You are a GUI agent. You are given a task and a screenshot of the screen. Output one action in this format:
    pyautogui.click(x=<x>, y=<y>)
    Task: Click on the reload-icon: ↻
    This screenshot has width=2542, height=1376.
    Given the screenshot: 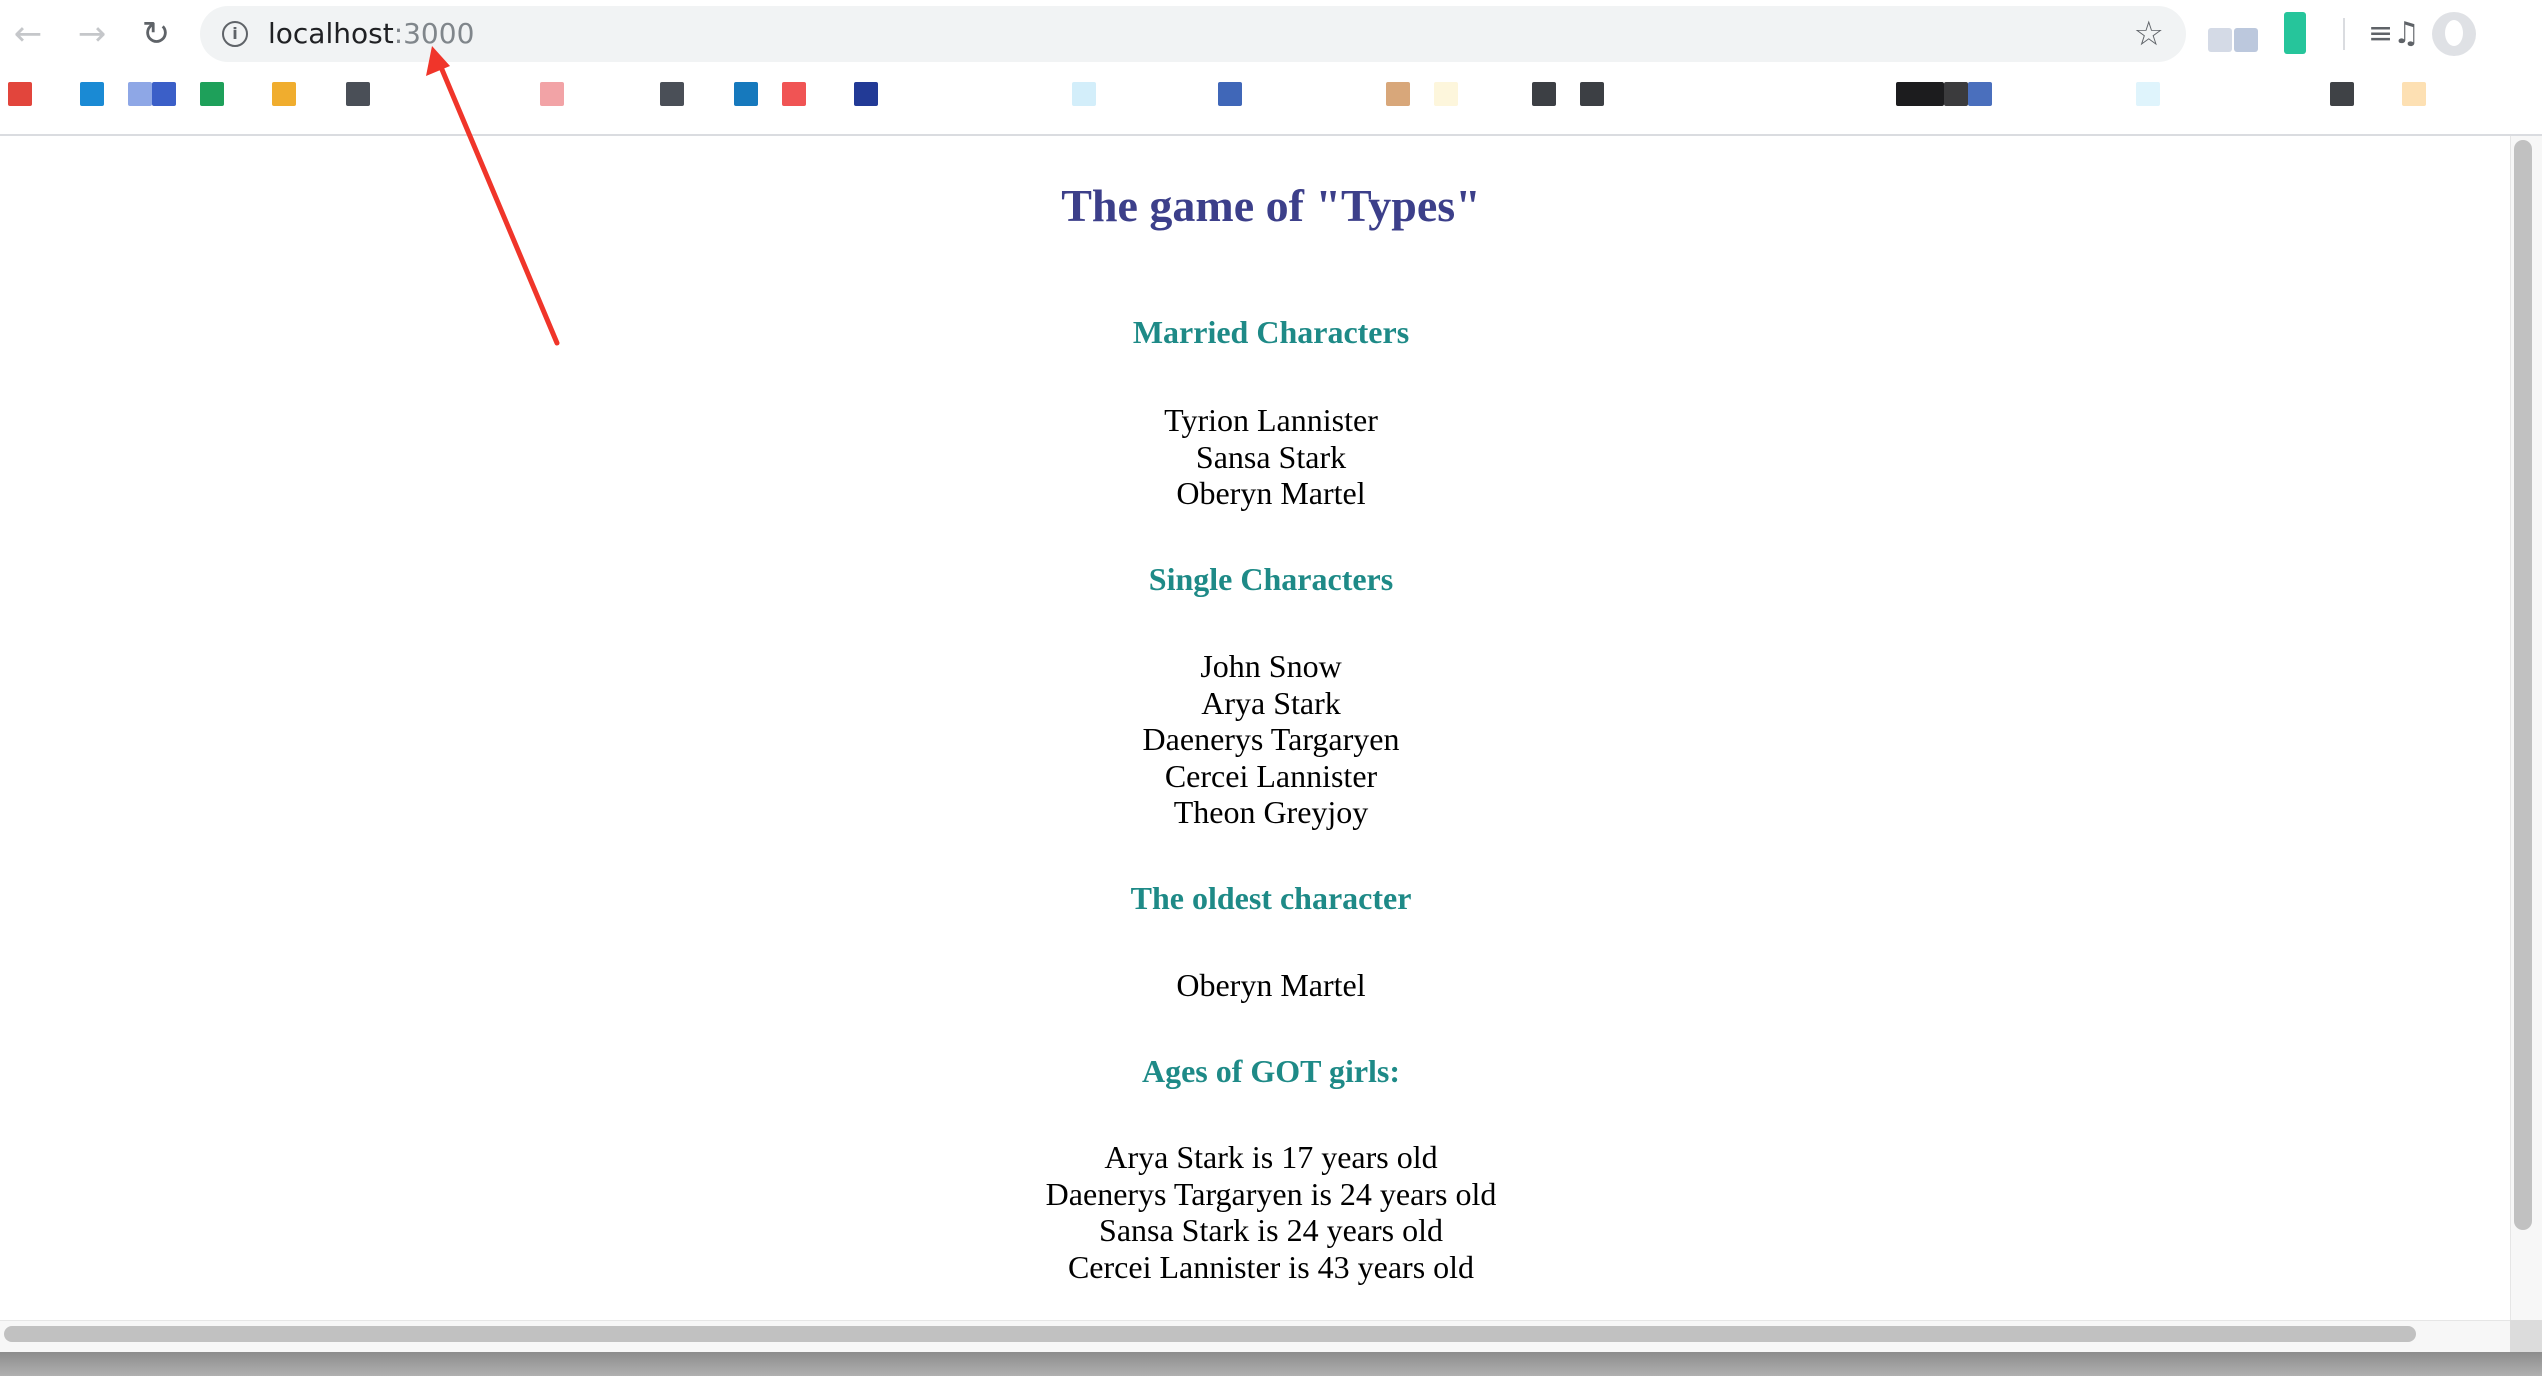 What is the action you would take?
    pyautogui.click(x=156, y=34)
    